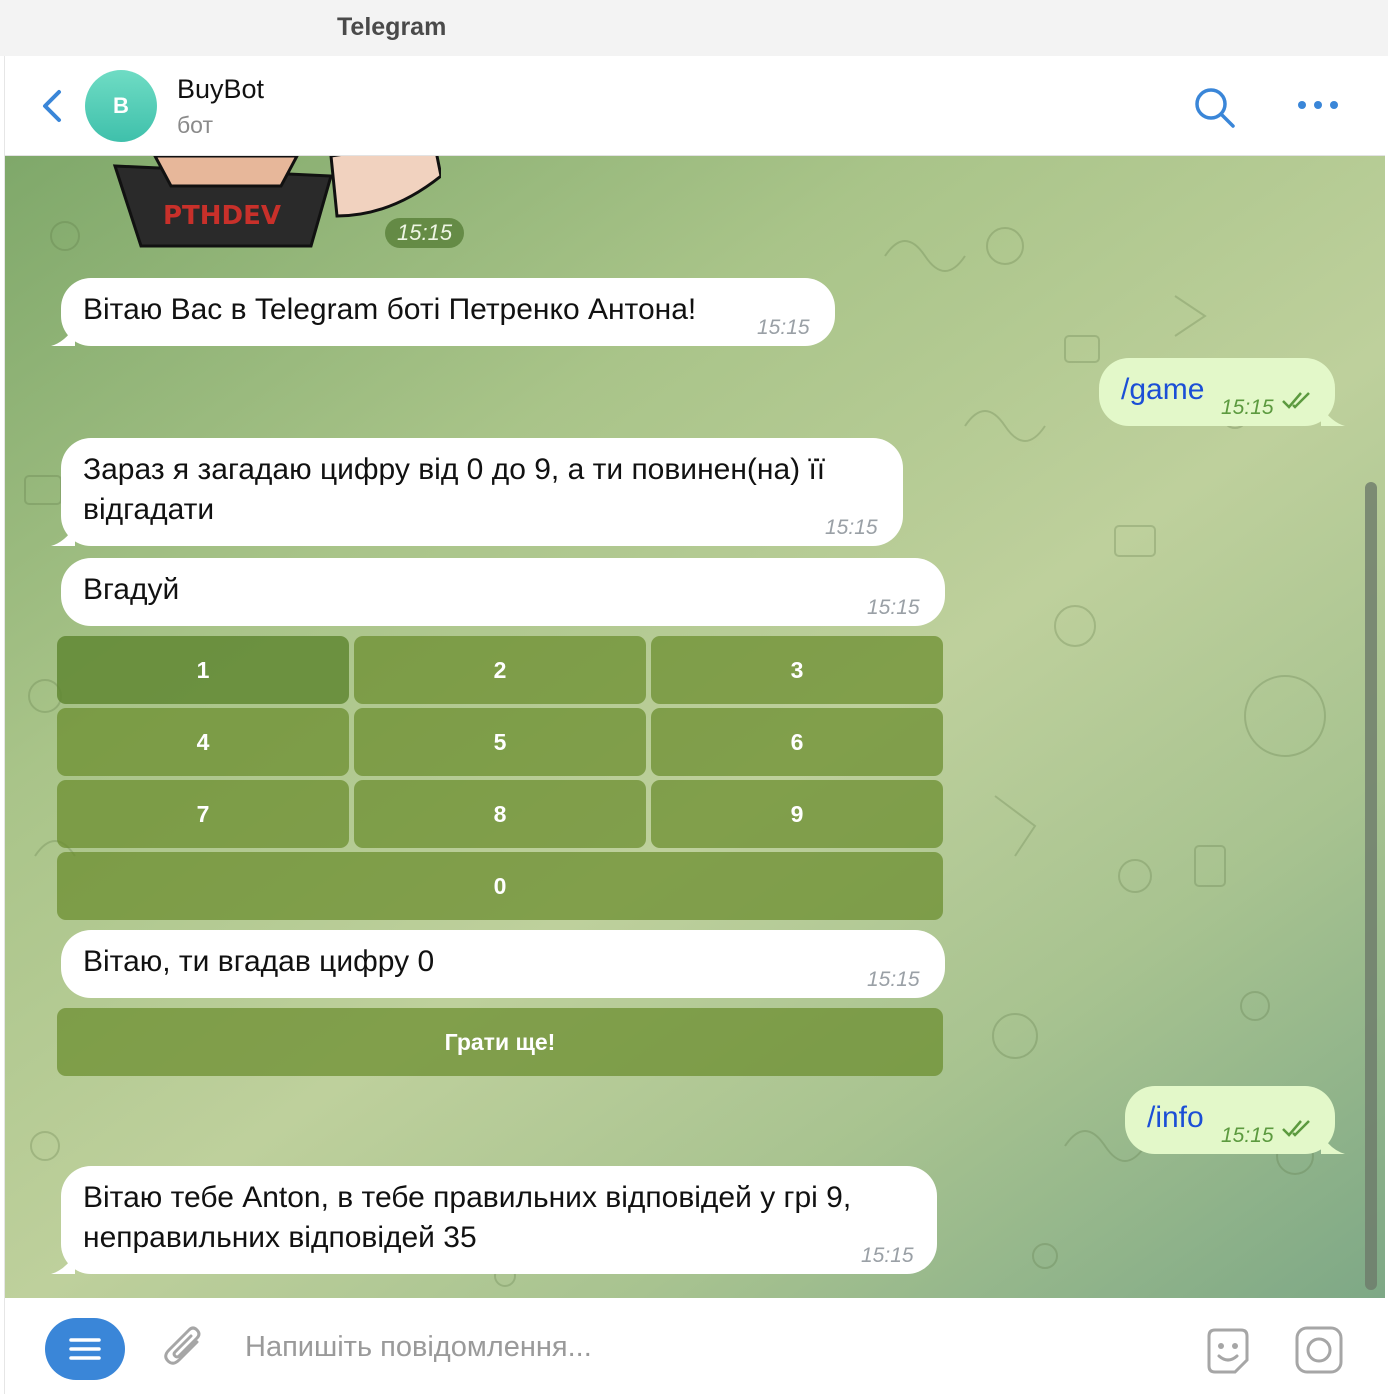  What do you see at coordinates (121, 106) in the screenshot?
I see `avatar: B` at bounding box center [121, 106].